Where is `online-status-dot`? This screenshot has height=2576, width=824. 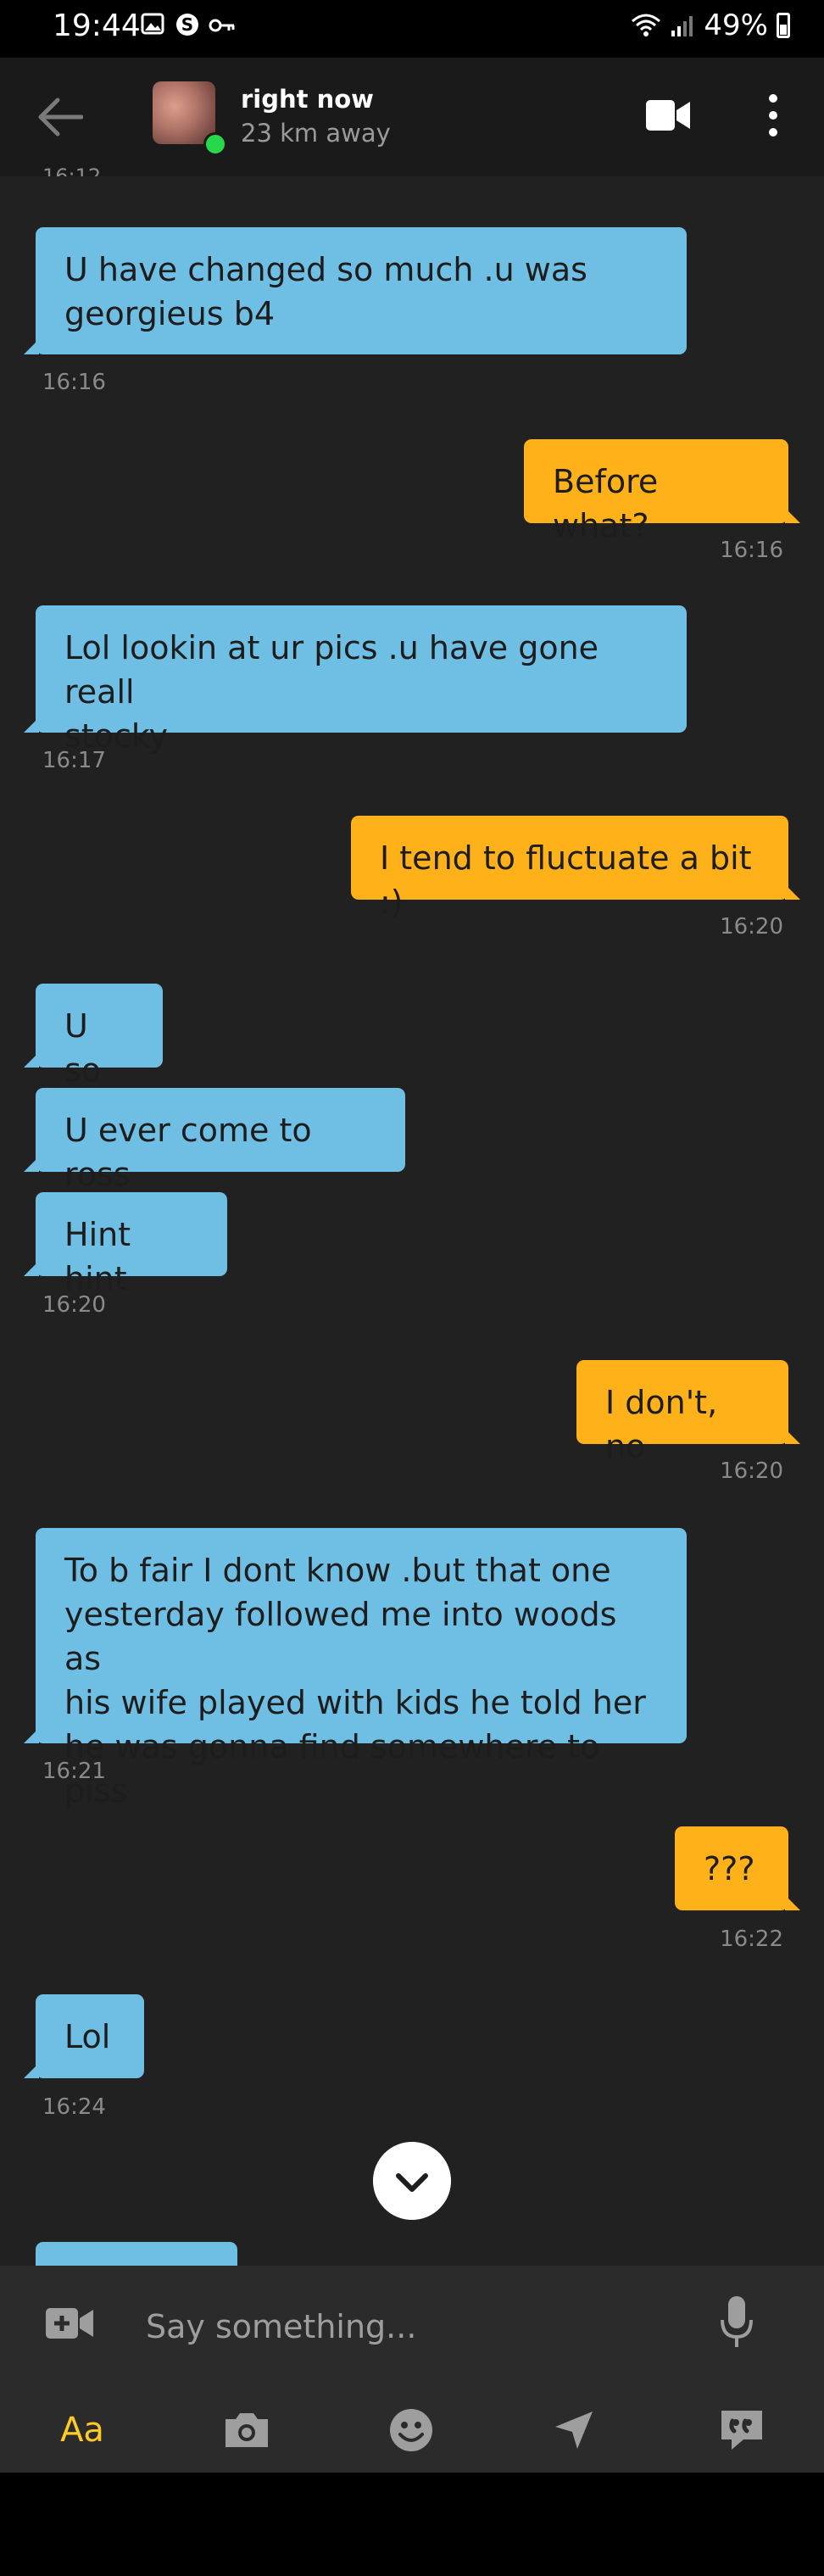
online-status-dot is located at coordinates (215, 144).